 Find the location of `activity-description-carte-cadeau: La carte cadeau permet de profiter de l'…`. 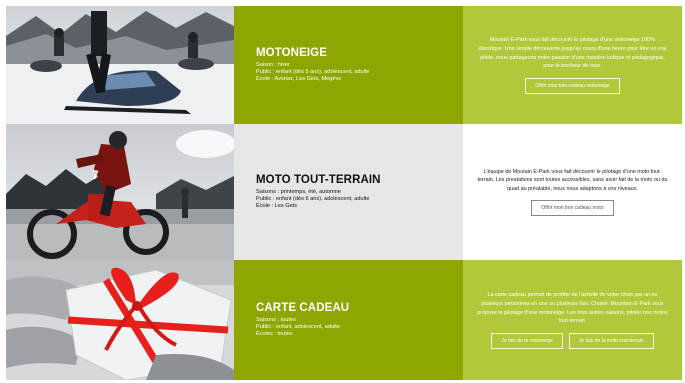

activity-description-carte-cadeau: La carte cadeau permet de profiter de l'… is located at coordinates (572, 320).